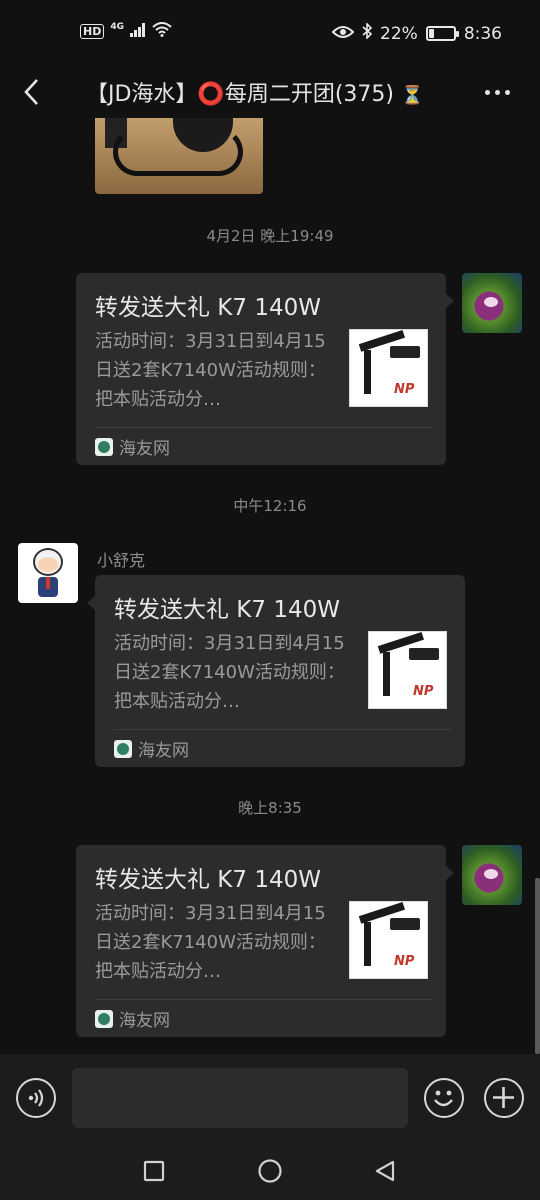 The width and height of the screenshot is (540, 1200). Describe the element at coordinates (412, 95) in the screenshot. I see `chat-title-suffix: ⏳` at that location.